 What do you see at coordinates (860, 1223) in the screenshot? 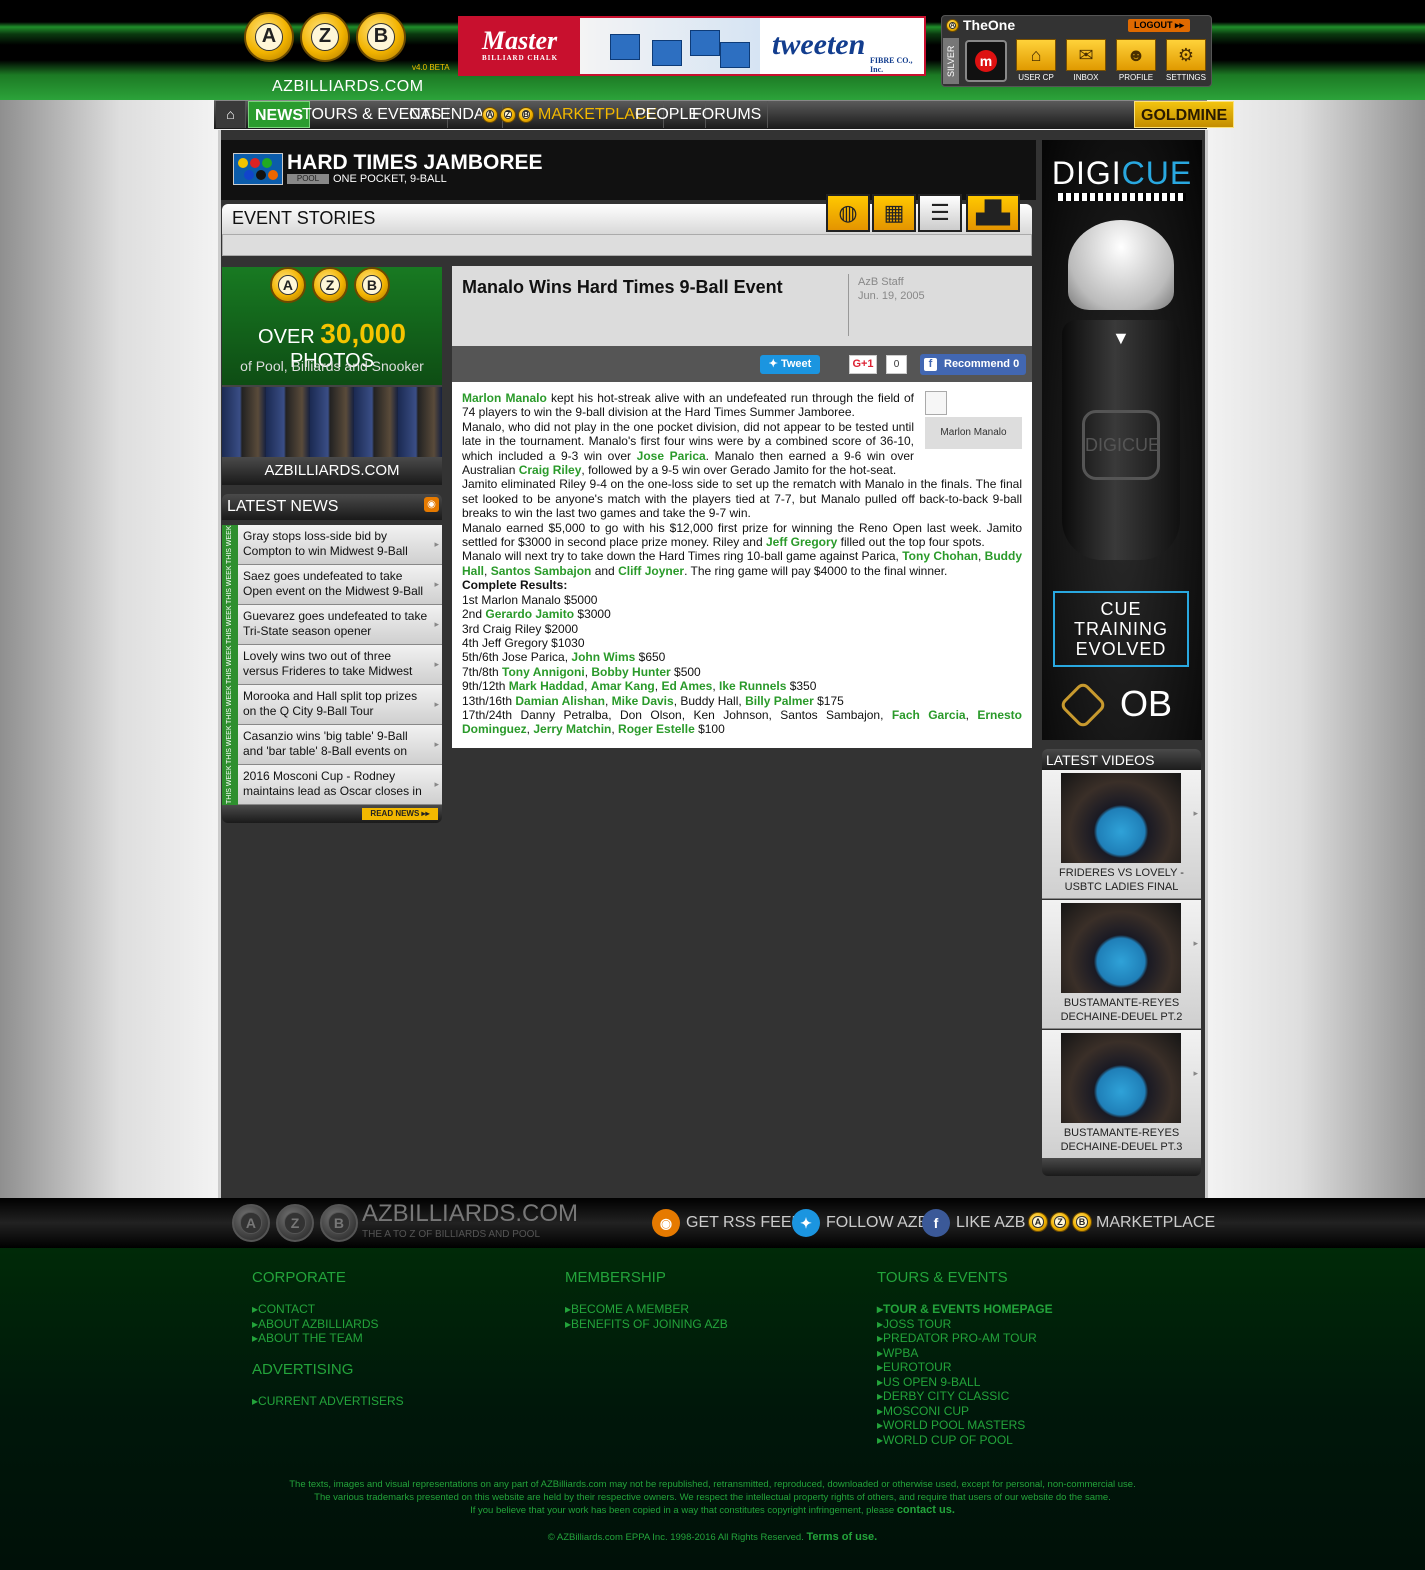
I see `follow-twitter-button: ✦ FOLLOW AZB` at bounding box center [860, 1223].